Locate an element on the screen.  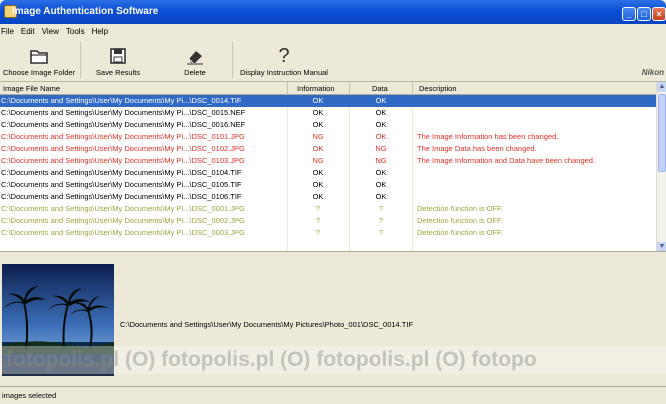
choose-image-folder-label: Choose Image Folder is located at coordinates (39, 72).